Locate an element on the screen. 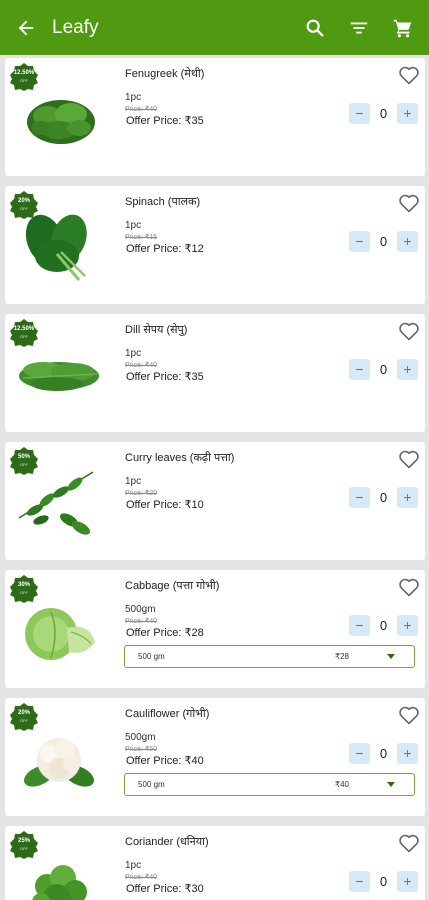 The width and height of the screenshot is (429, 900). product-name: Coriander (धनिया) is located at coordinates (167, 842).